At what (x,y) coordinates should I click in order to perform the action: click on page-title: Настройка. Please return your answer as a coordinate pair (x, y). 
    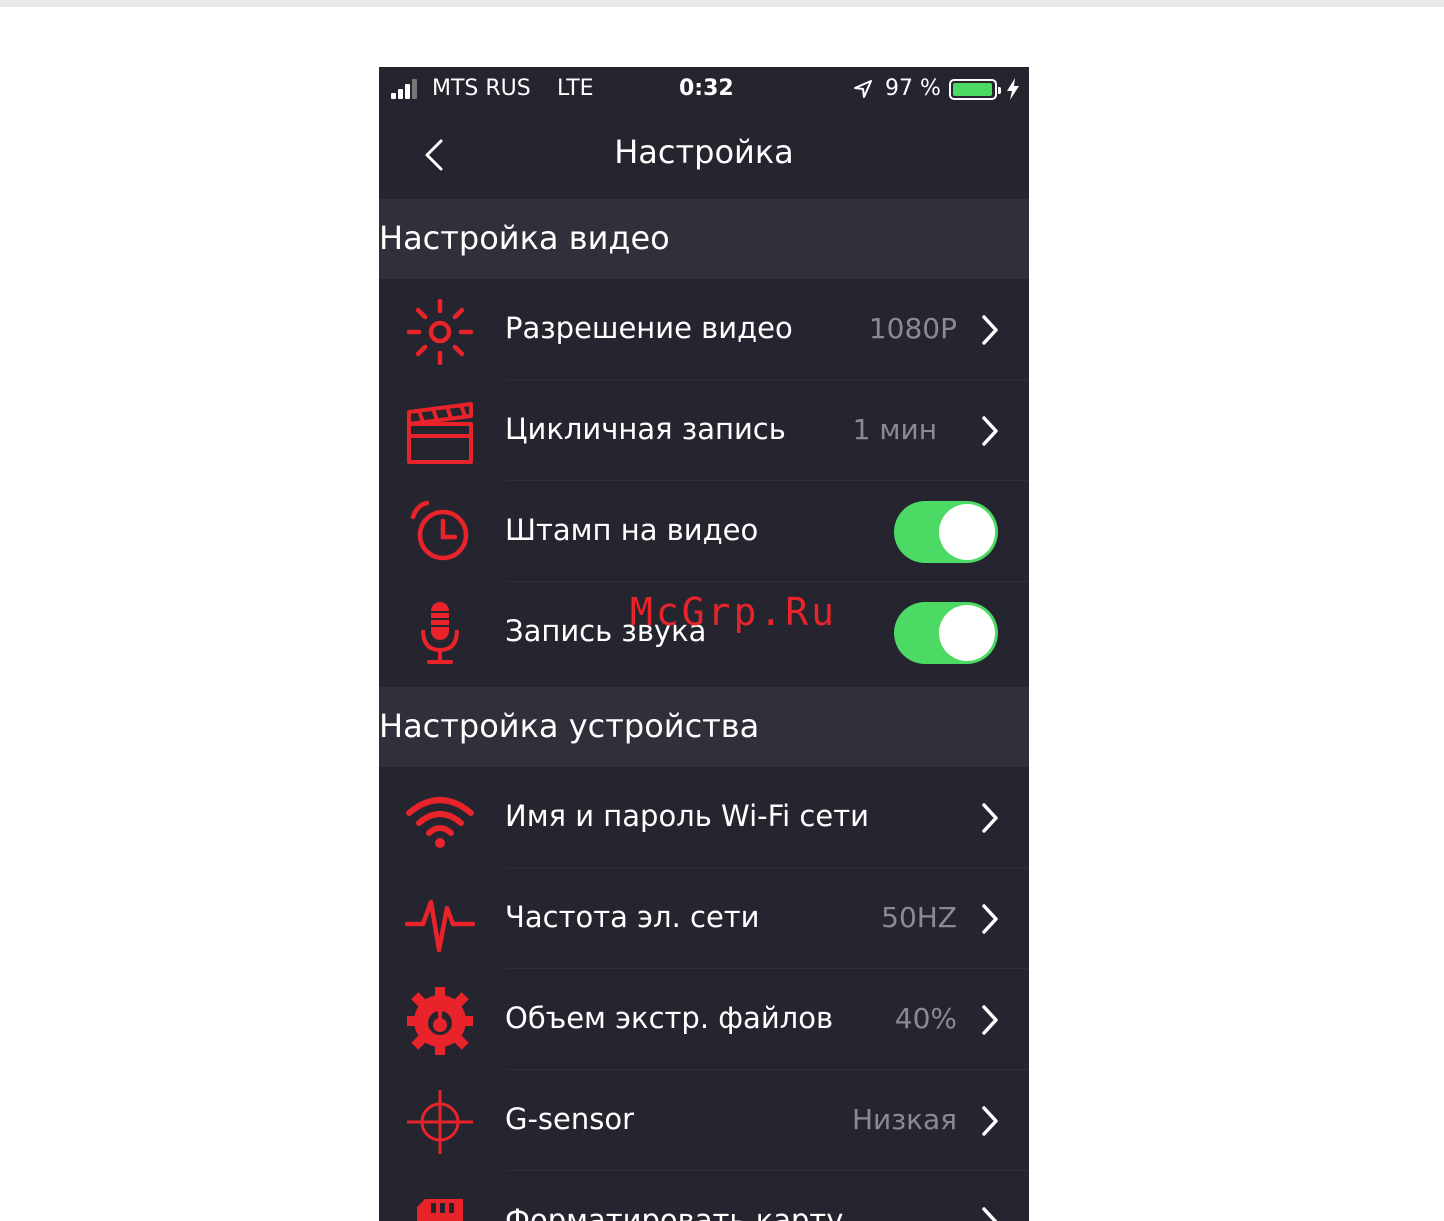
    Looking at the image, I should click on (704, 152).